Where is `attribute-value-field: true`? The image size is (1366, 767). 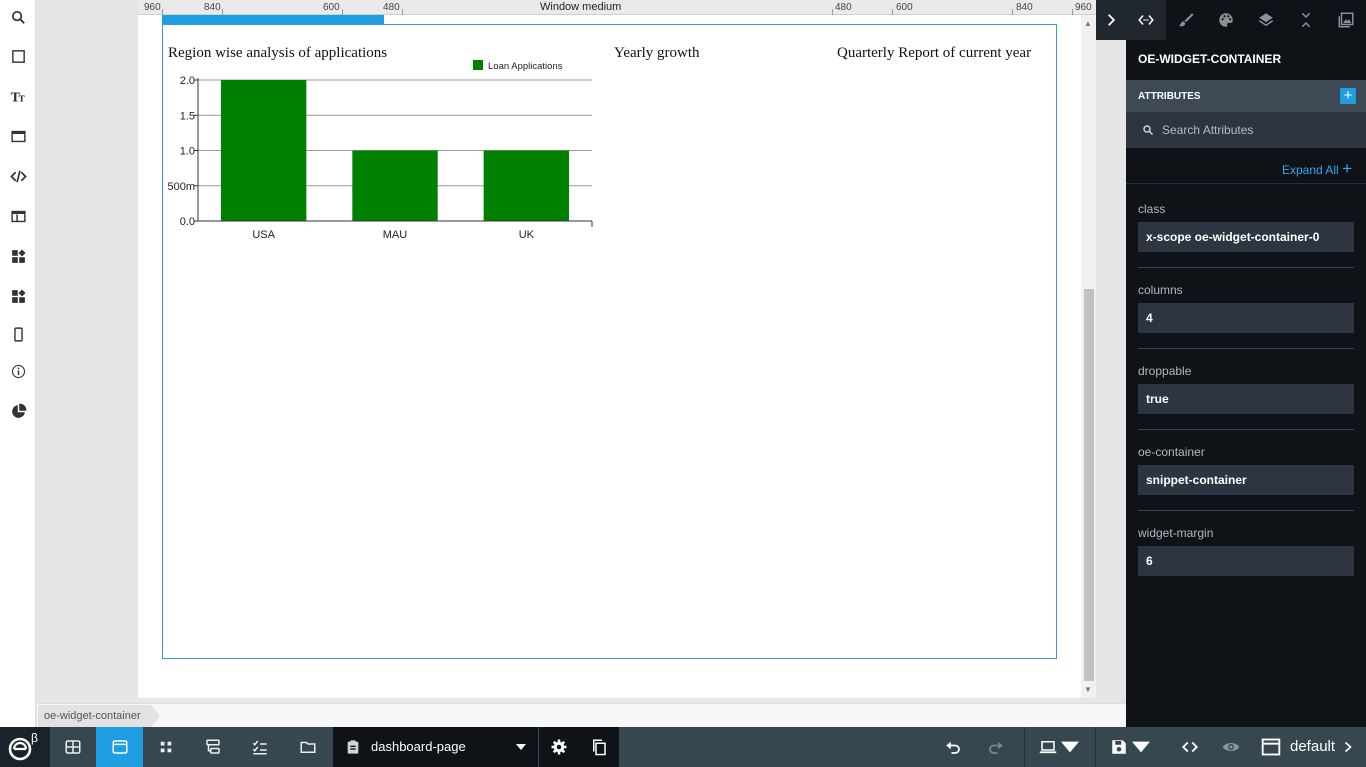 attribute-value-field: true is located at coordinates (1246, 399).